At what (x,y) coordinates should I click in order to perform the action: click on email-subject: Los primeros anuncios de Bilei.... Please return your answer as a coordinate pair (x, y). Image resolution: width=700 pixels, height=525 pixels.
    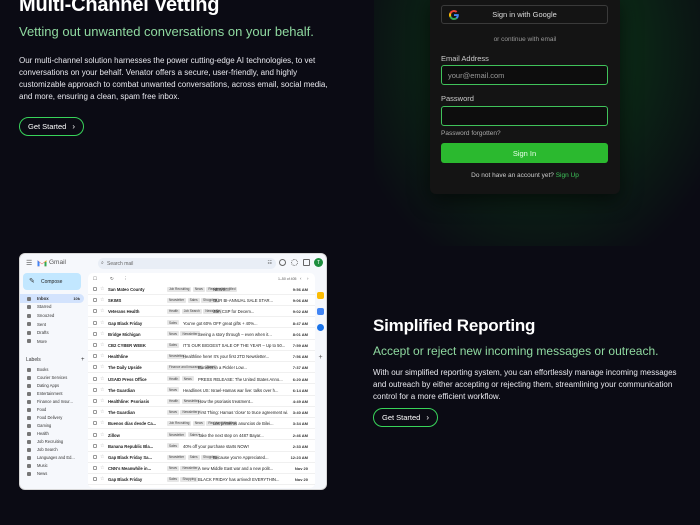
    Looking at the image, I should click on (243, 424).